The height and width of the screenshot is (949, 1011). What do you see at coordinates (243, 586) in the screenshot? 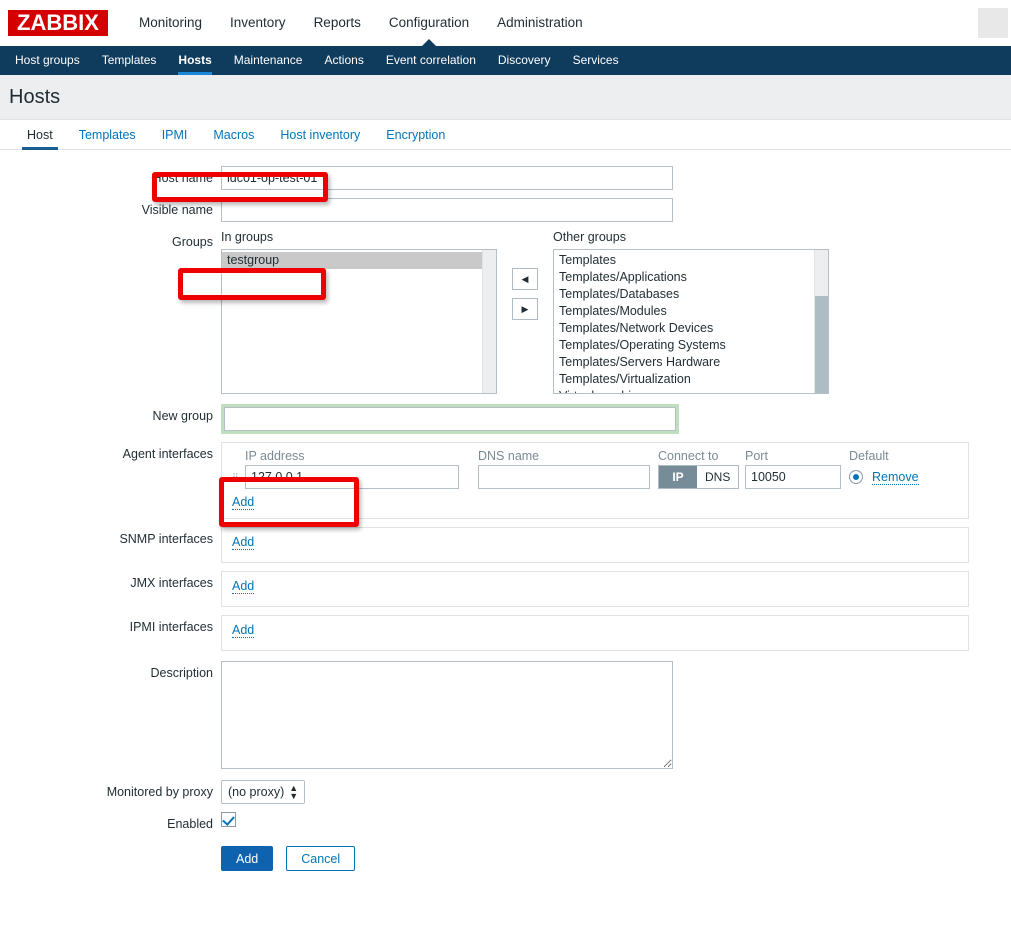
I see `jmx-interface-add-link: Add` at bounding box center [243, 586].